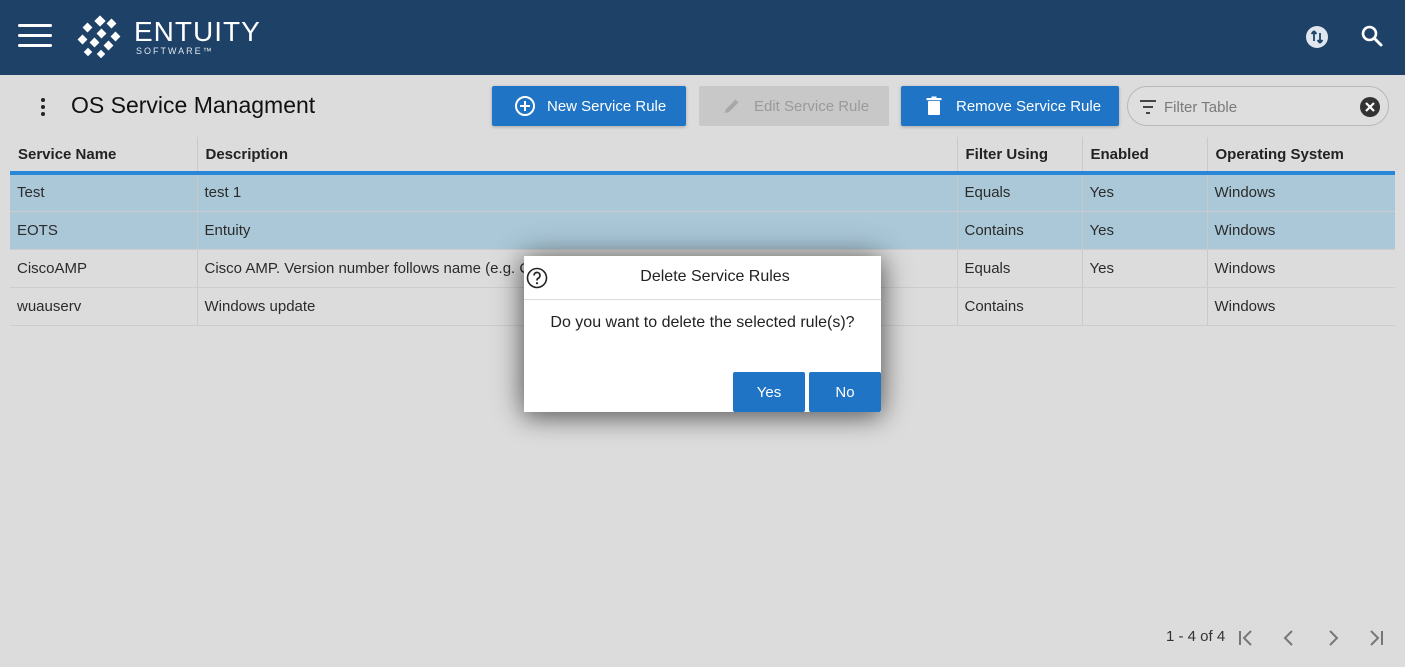 This screenshot has height=667, width=1405. I want to click on brand-sub: SOFTWARE™, so click(175, 51).